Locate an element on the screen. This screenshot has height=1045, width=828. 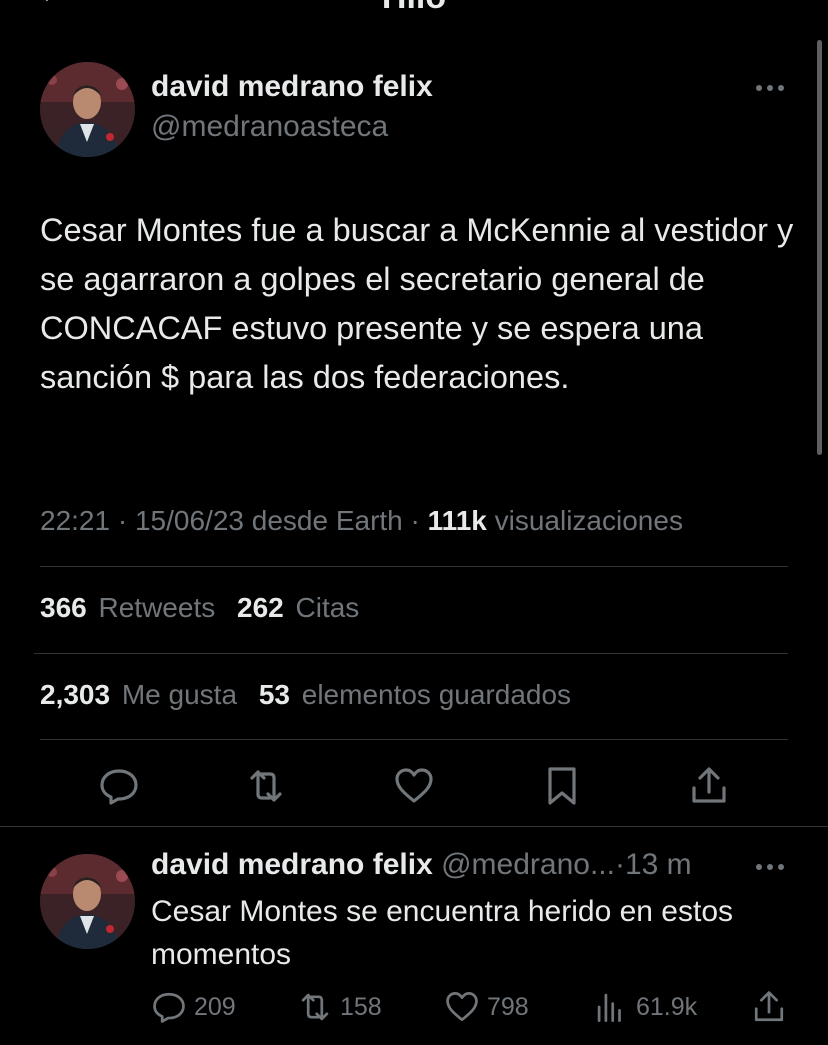
reply-views-button: 61.9k is located at coordinates (645, 1007).